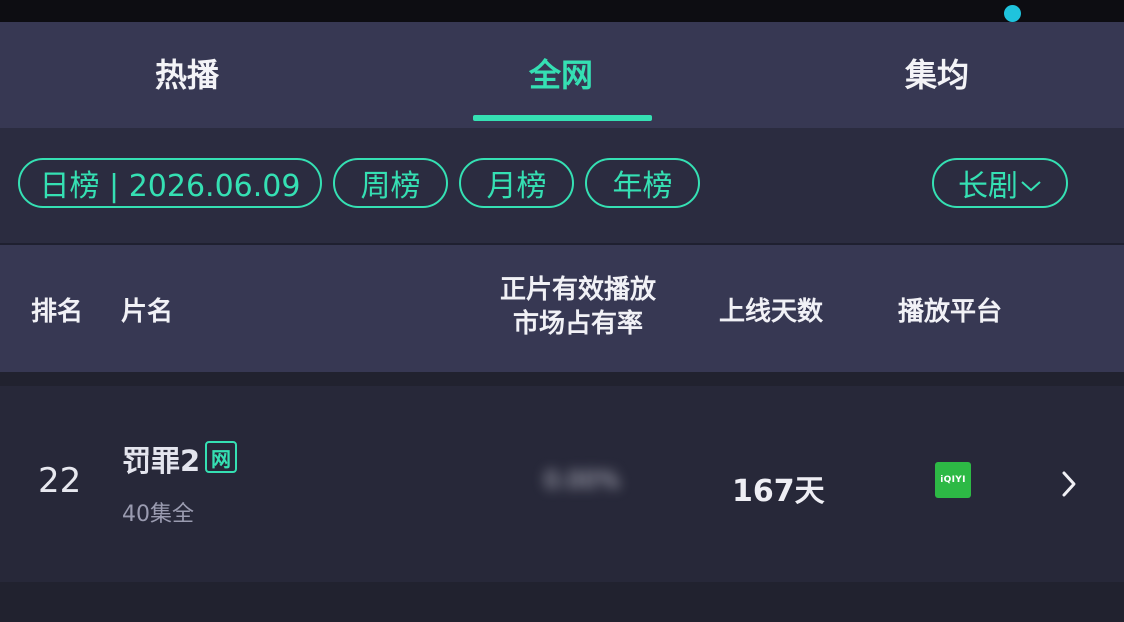 This screenshot has height=622, width=1124. Describe the element at coordinates (642, 183) in the screenshot. I see `filter-yearly-button: 年榜` at that location.